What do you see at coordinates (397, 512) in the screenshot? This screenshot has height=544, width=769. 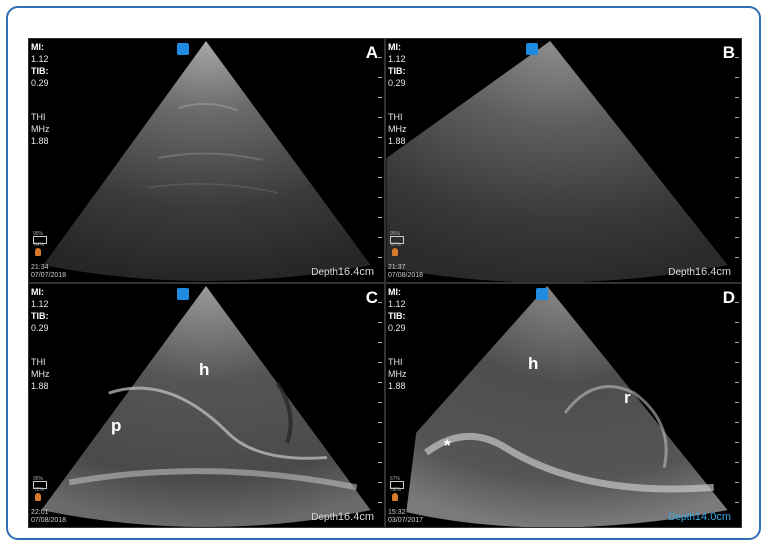 I see `time: 15:32` at bounding box center [397, 512].